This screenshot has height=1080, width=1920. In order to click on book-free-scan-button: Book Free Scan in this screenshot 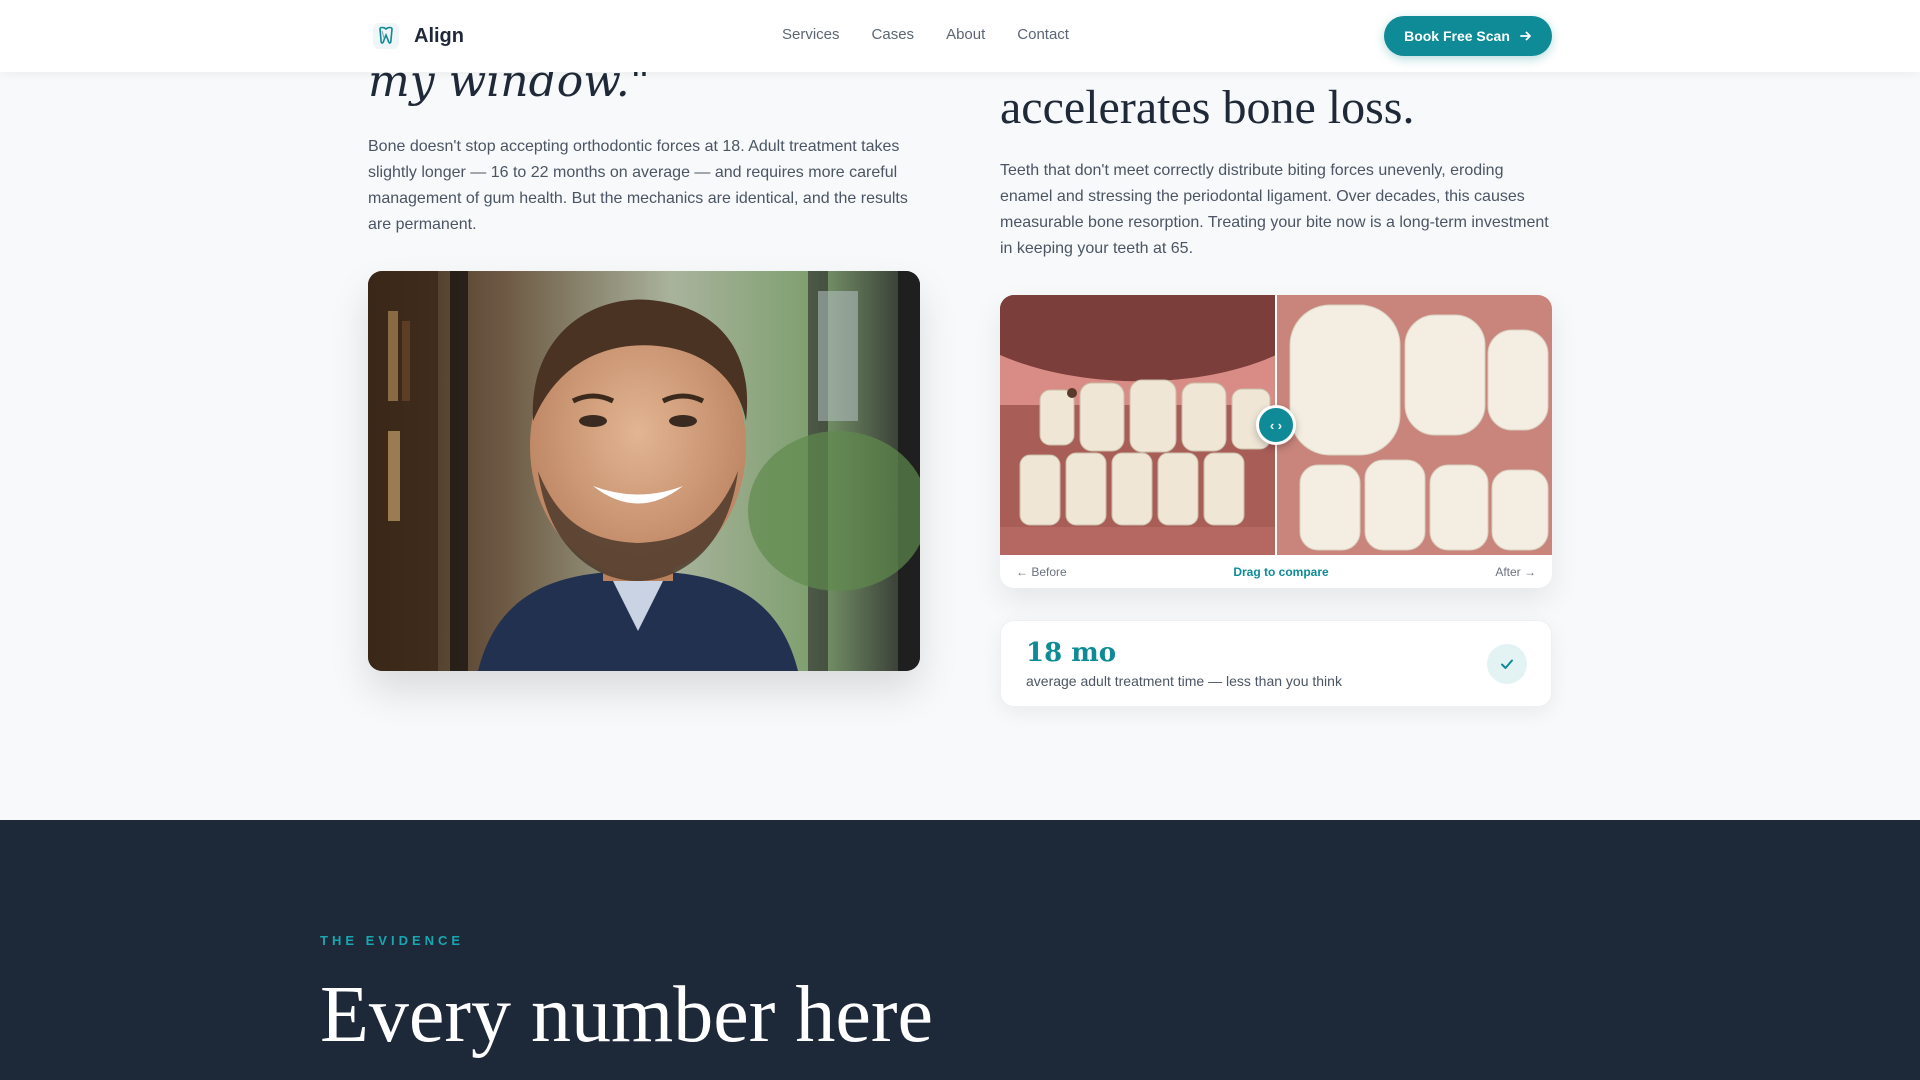, I will do `click(1468, 36)`.